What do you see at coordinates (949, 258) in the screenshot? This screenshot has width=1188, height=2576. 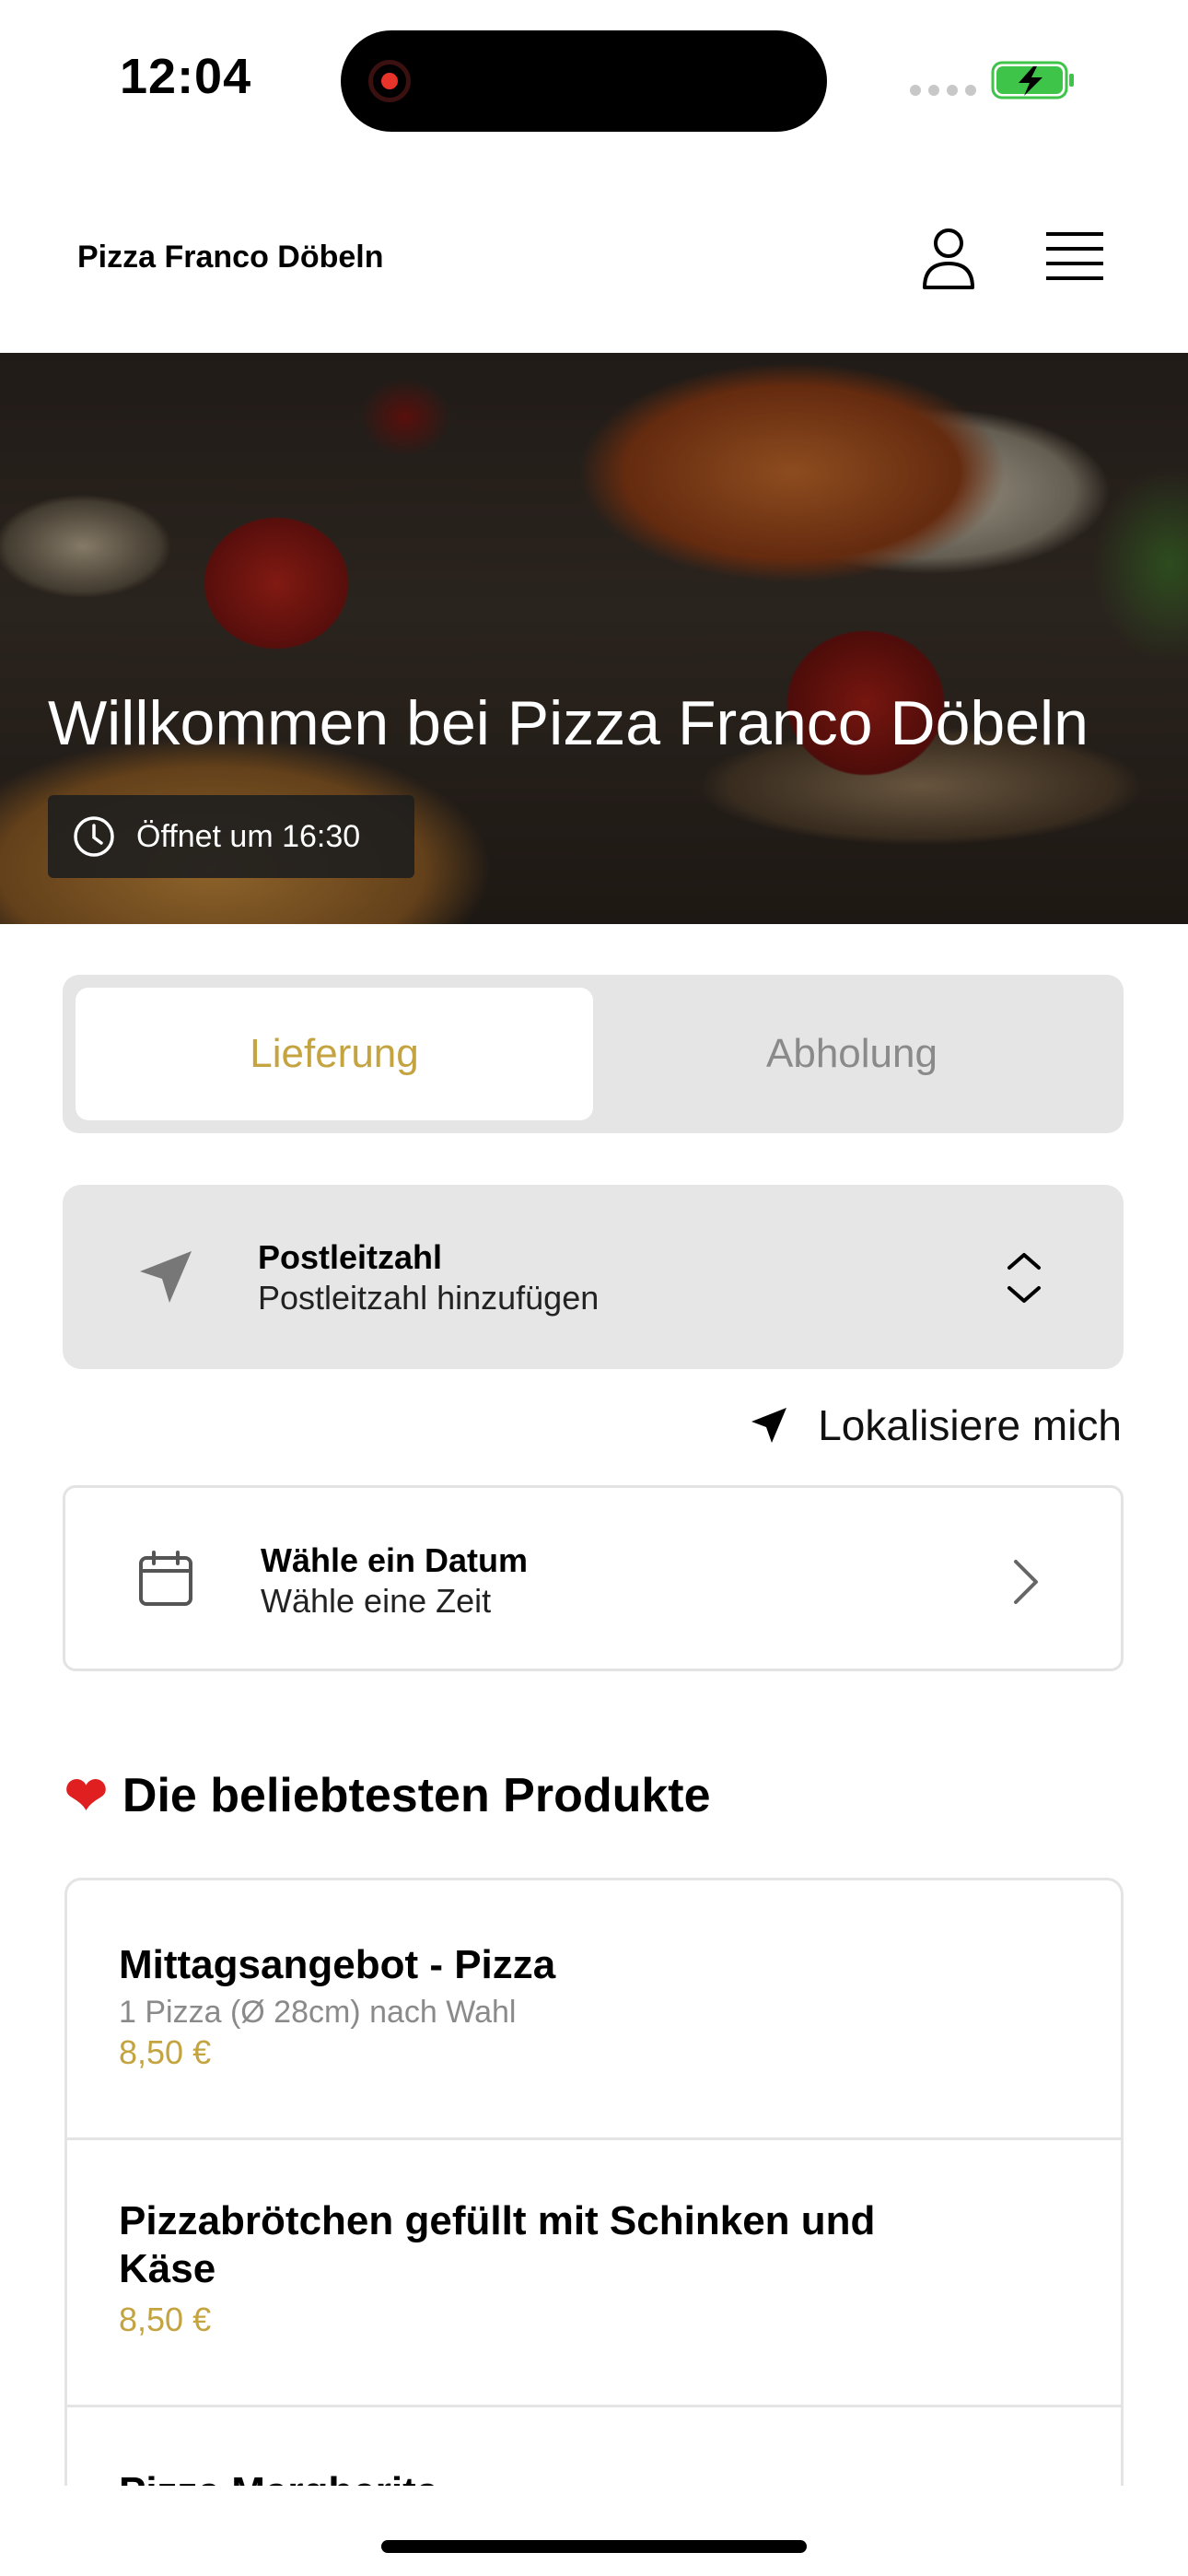 I see `user-icon` at bounding box center [949, 258].